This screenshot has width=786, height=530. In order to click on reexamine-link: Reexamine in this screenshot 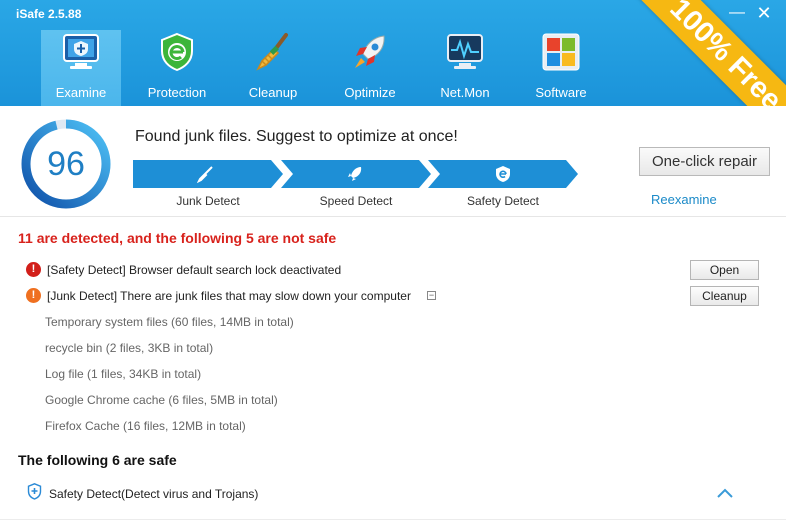, I will do `click(684, 199)`.